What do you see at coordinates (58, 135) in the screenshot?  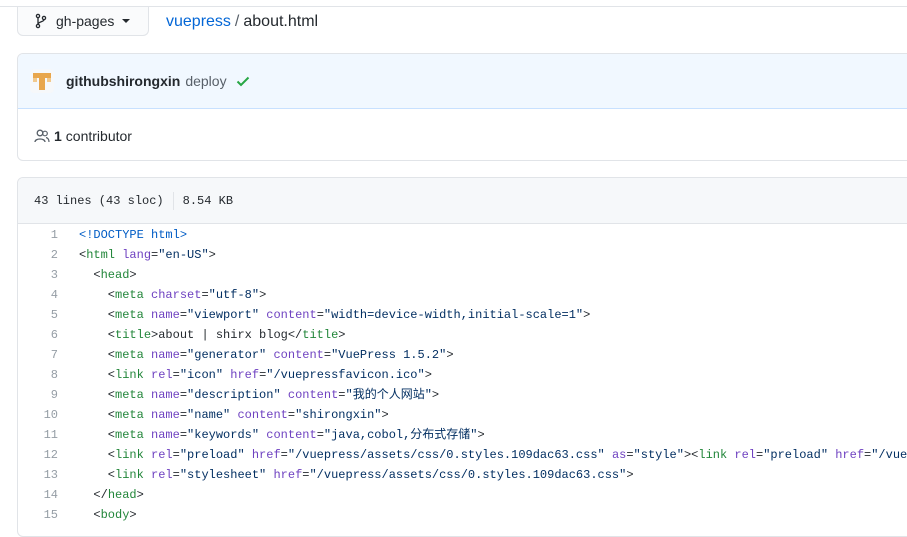 I see `contributor-count: 1` at bounding box center [58, 135].